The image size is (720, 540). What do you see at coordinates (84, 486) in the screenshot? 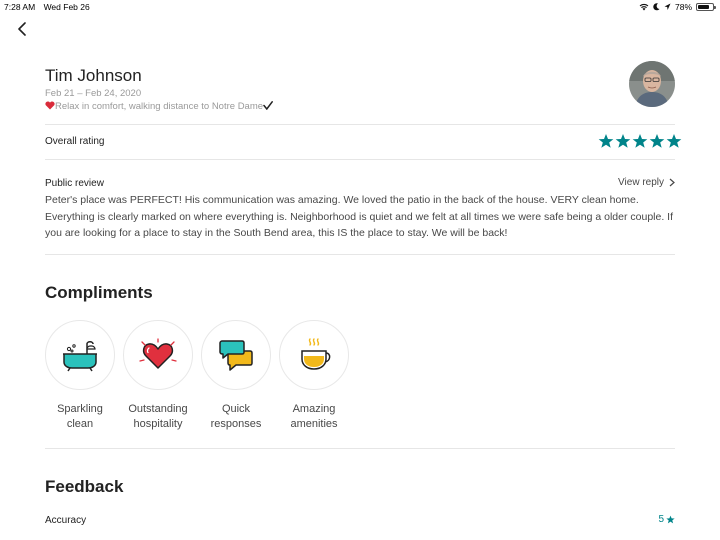
I see `feedback-title: Feedback` at bounding box center [84, 486].